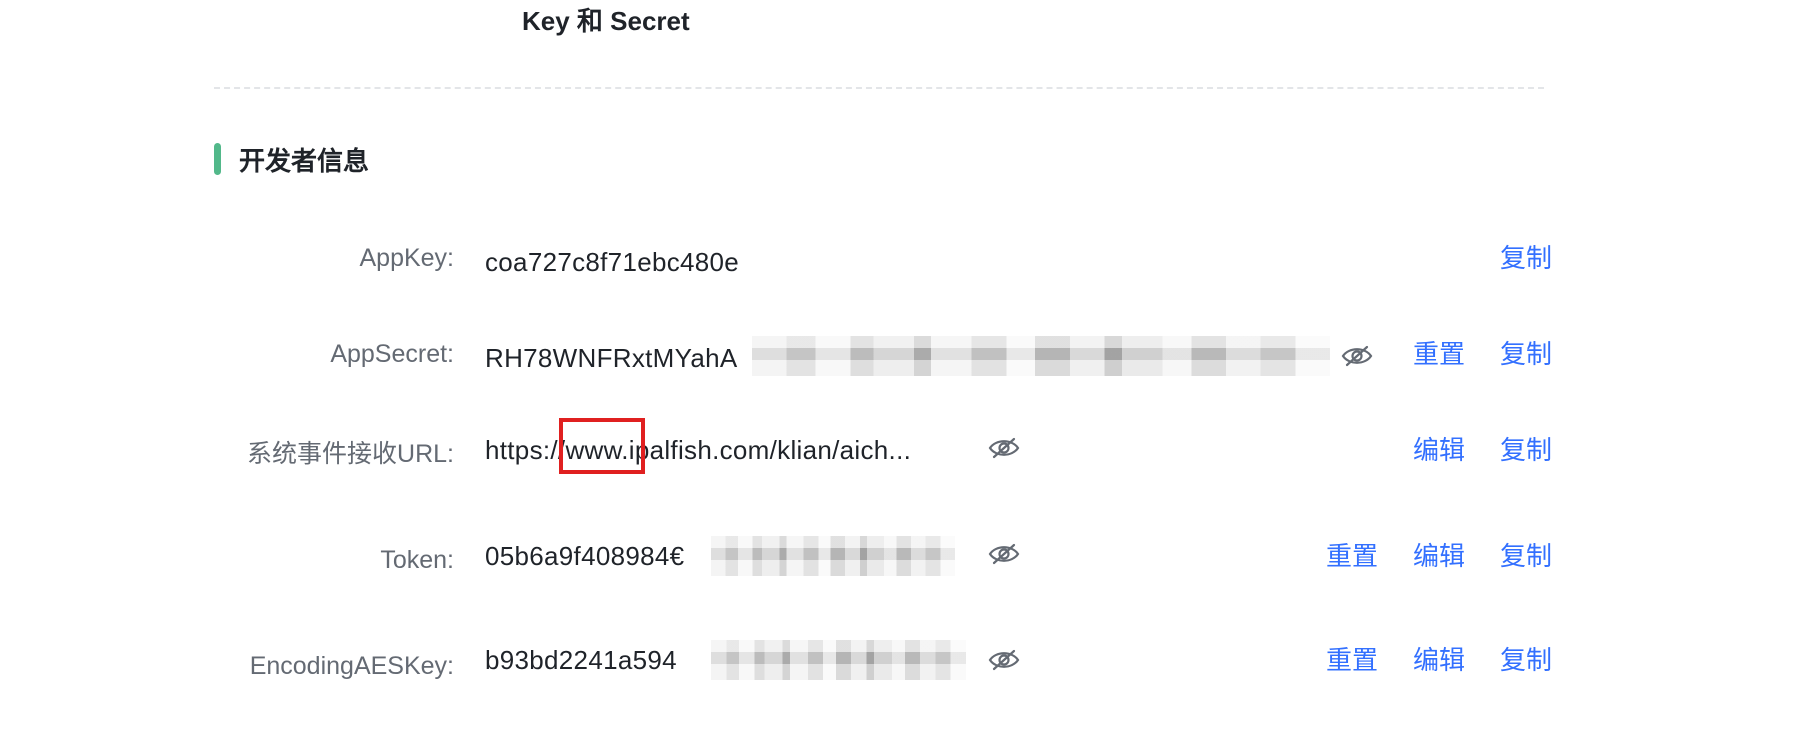  I want to click on appsecret-copy-button: 复制, so click(1526, 354).